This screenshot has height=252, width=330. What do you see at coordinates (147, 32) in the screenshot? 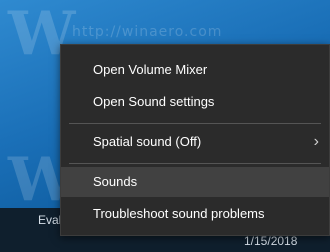
I see `watermark-url: http://winaero.com` at bounding box center [147, 32].